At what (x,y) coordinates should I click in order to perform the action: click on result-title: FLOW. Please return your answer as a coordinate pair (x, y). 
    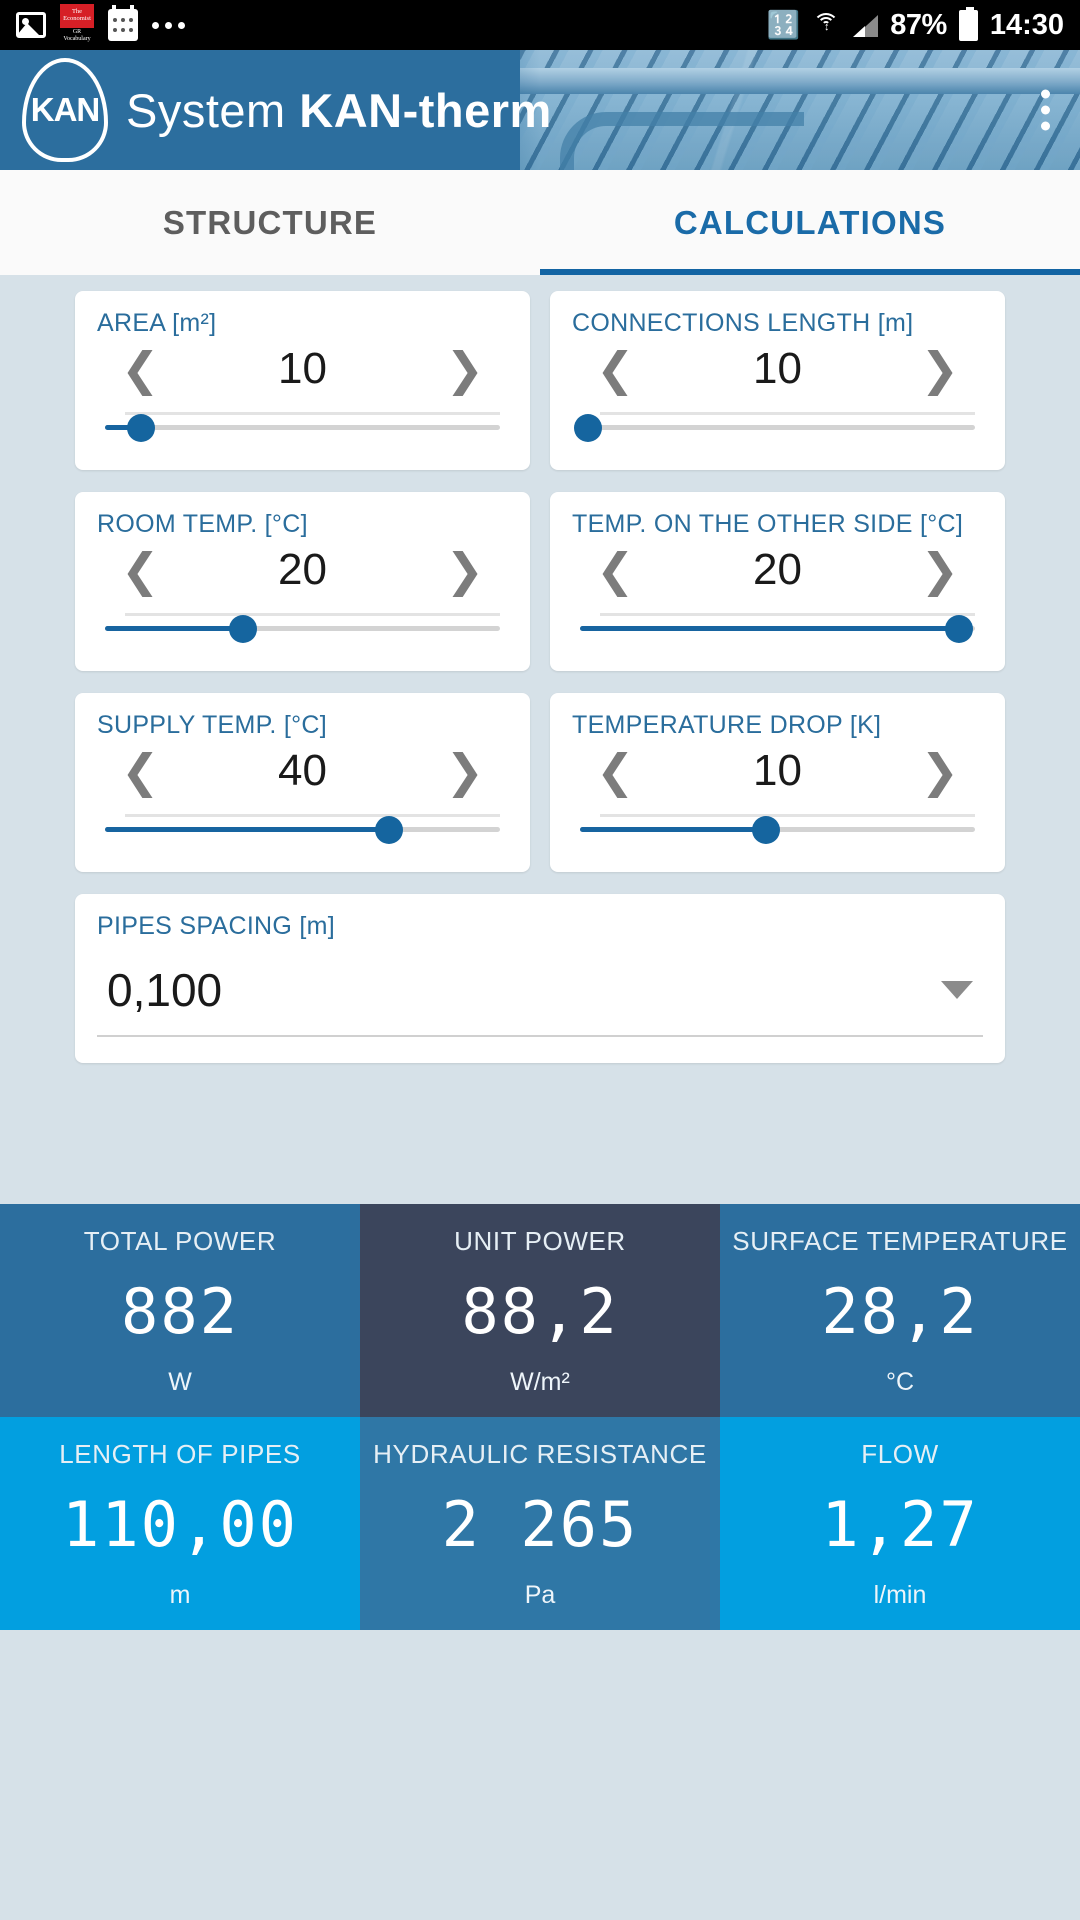
    Looking at the image, I should click on (900, 1454).